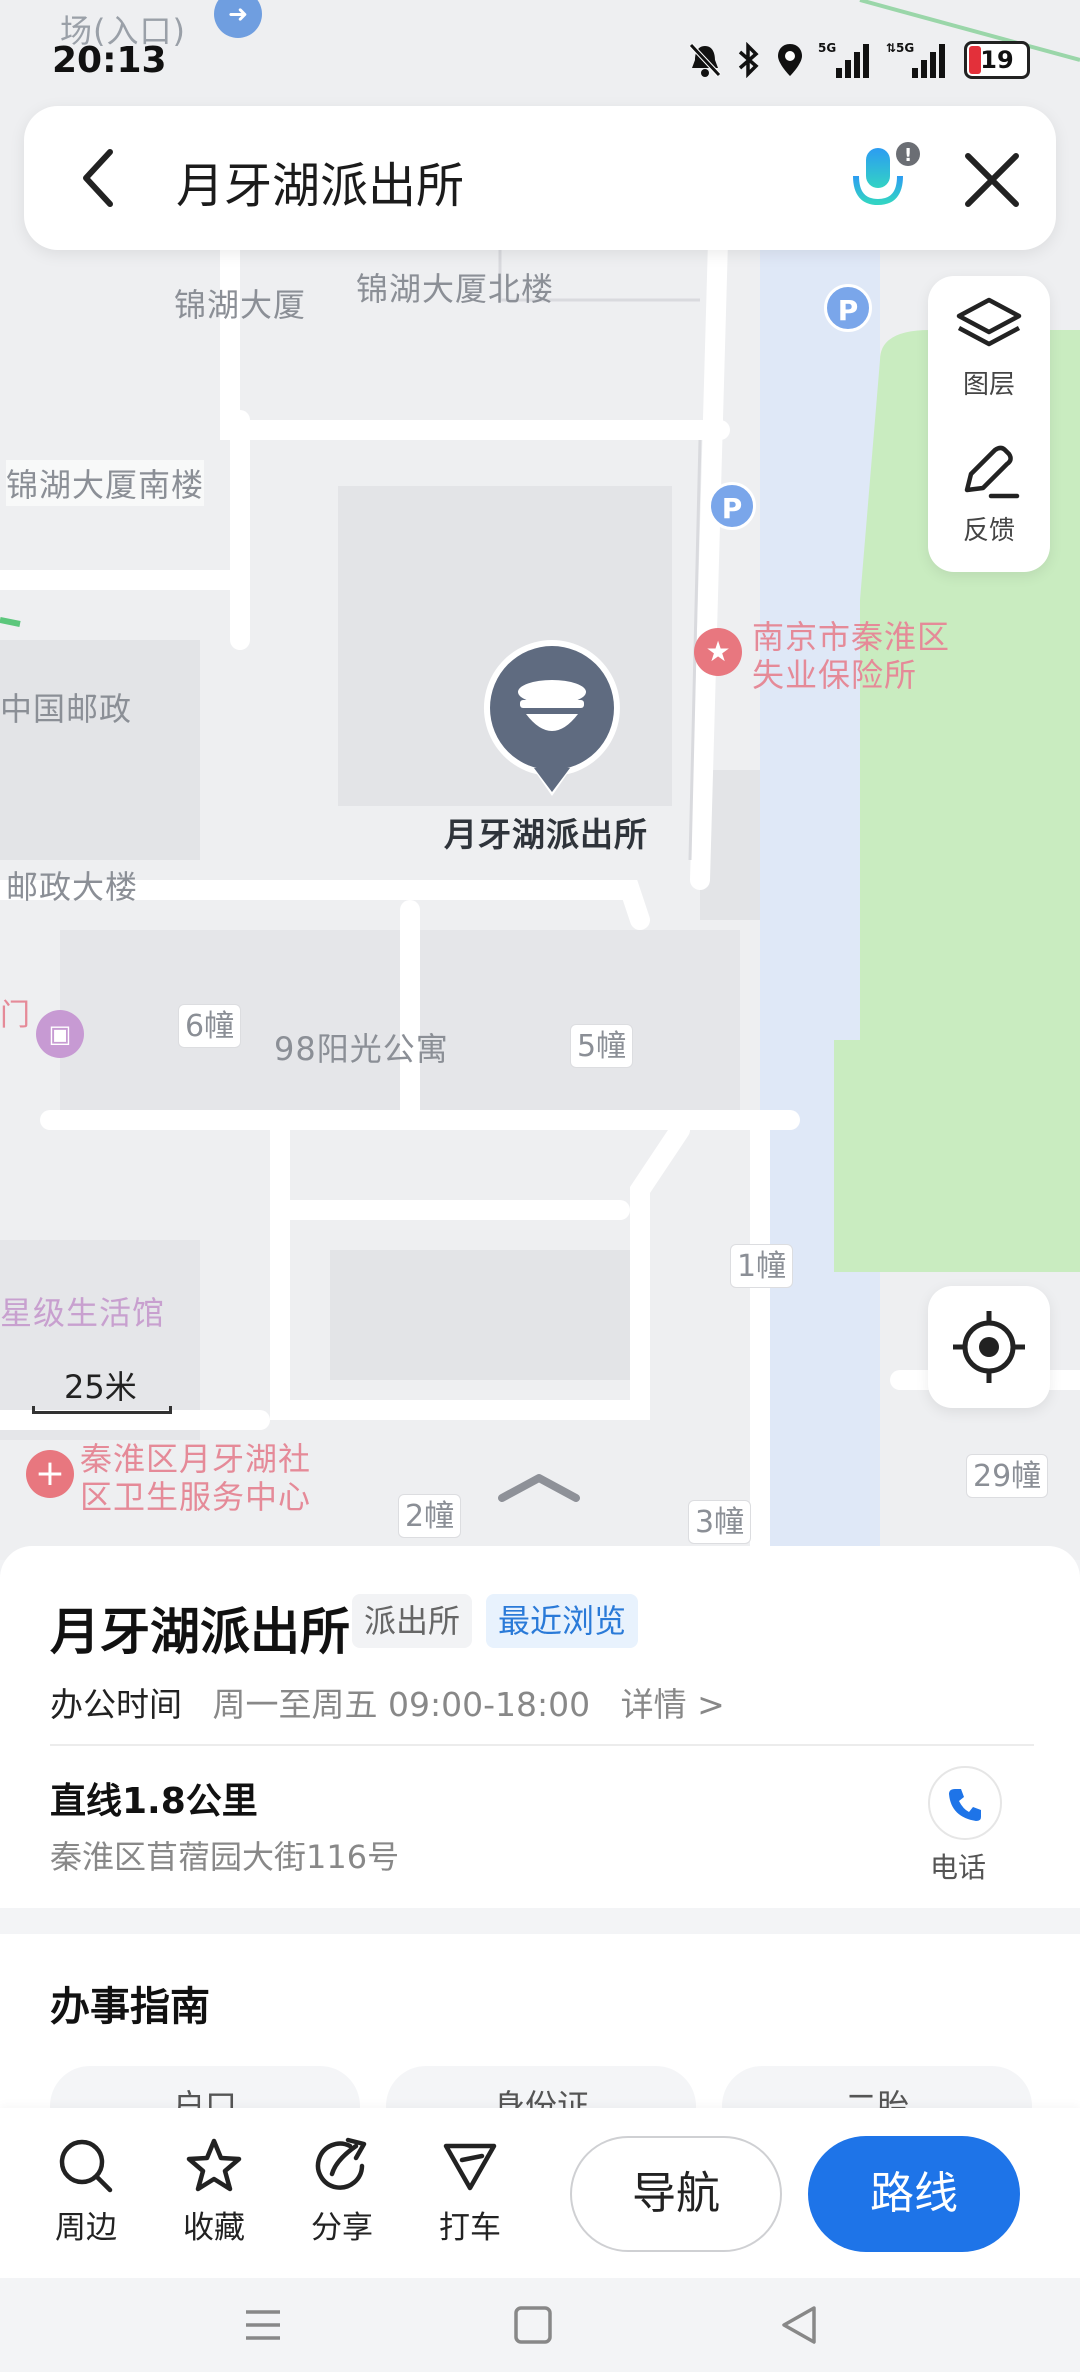  Describe the element at coordinates (992, 472) in the screenshot. I see `pencil-feedback-icon` at that location.